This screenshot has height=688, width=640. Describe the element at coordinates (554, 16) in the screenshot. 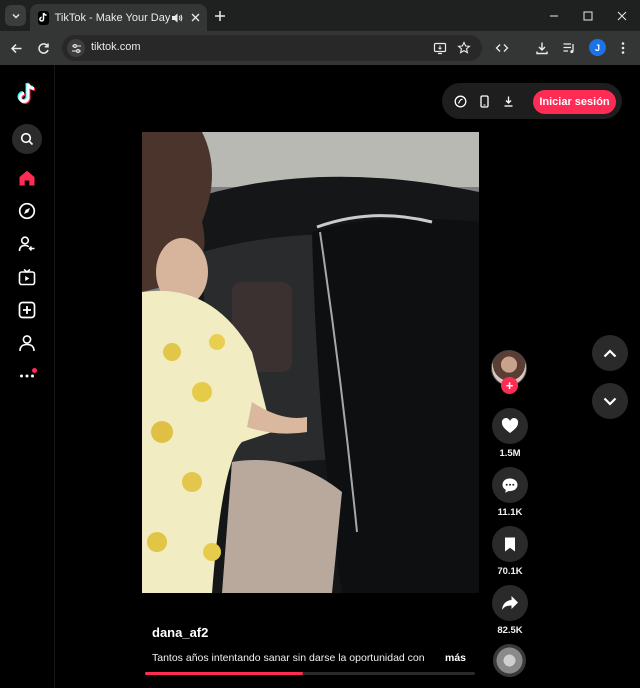

I see `minimize-icon` at that location.